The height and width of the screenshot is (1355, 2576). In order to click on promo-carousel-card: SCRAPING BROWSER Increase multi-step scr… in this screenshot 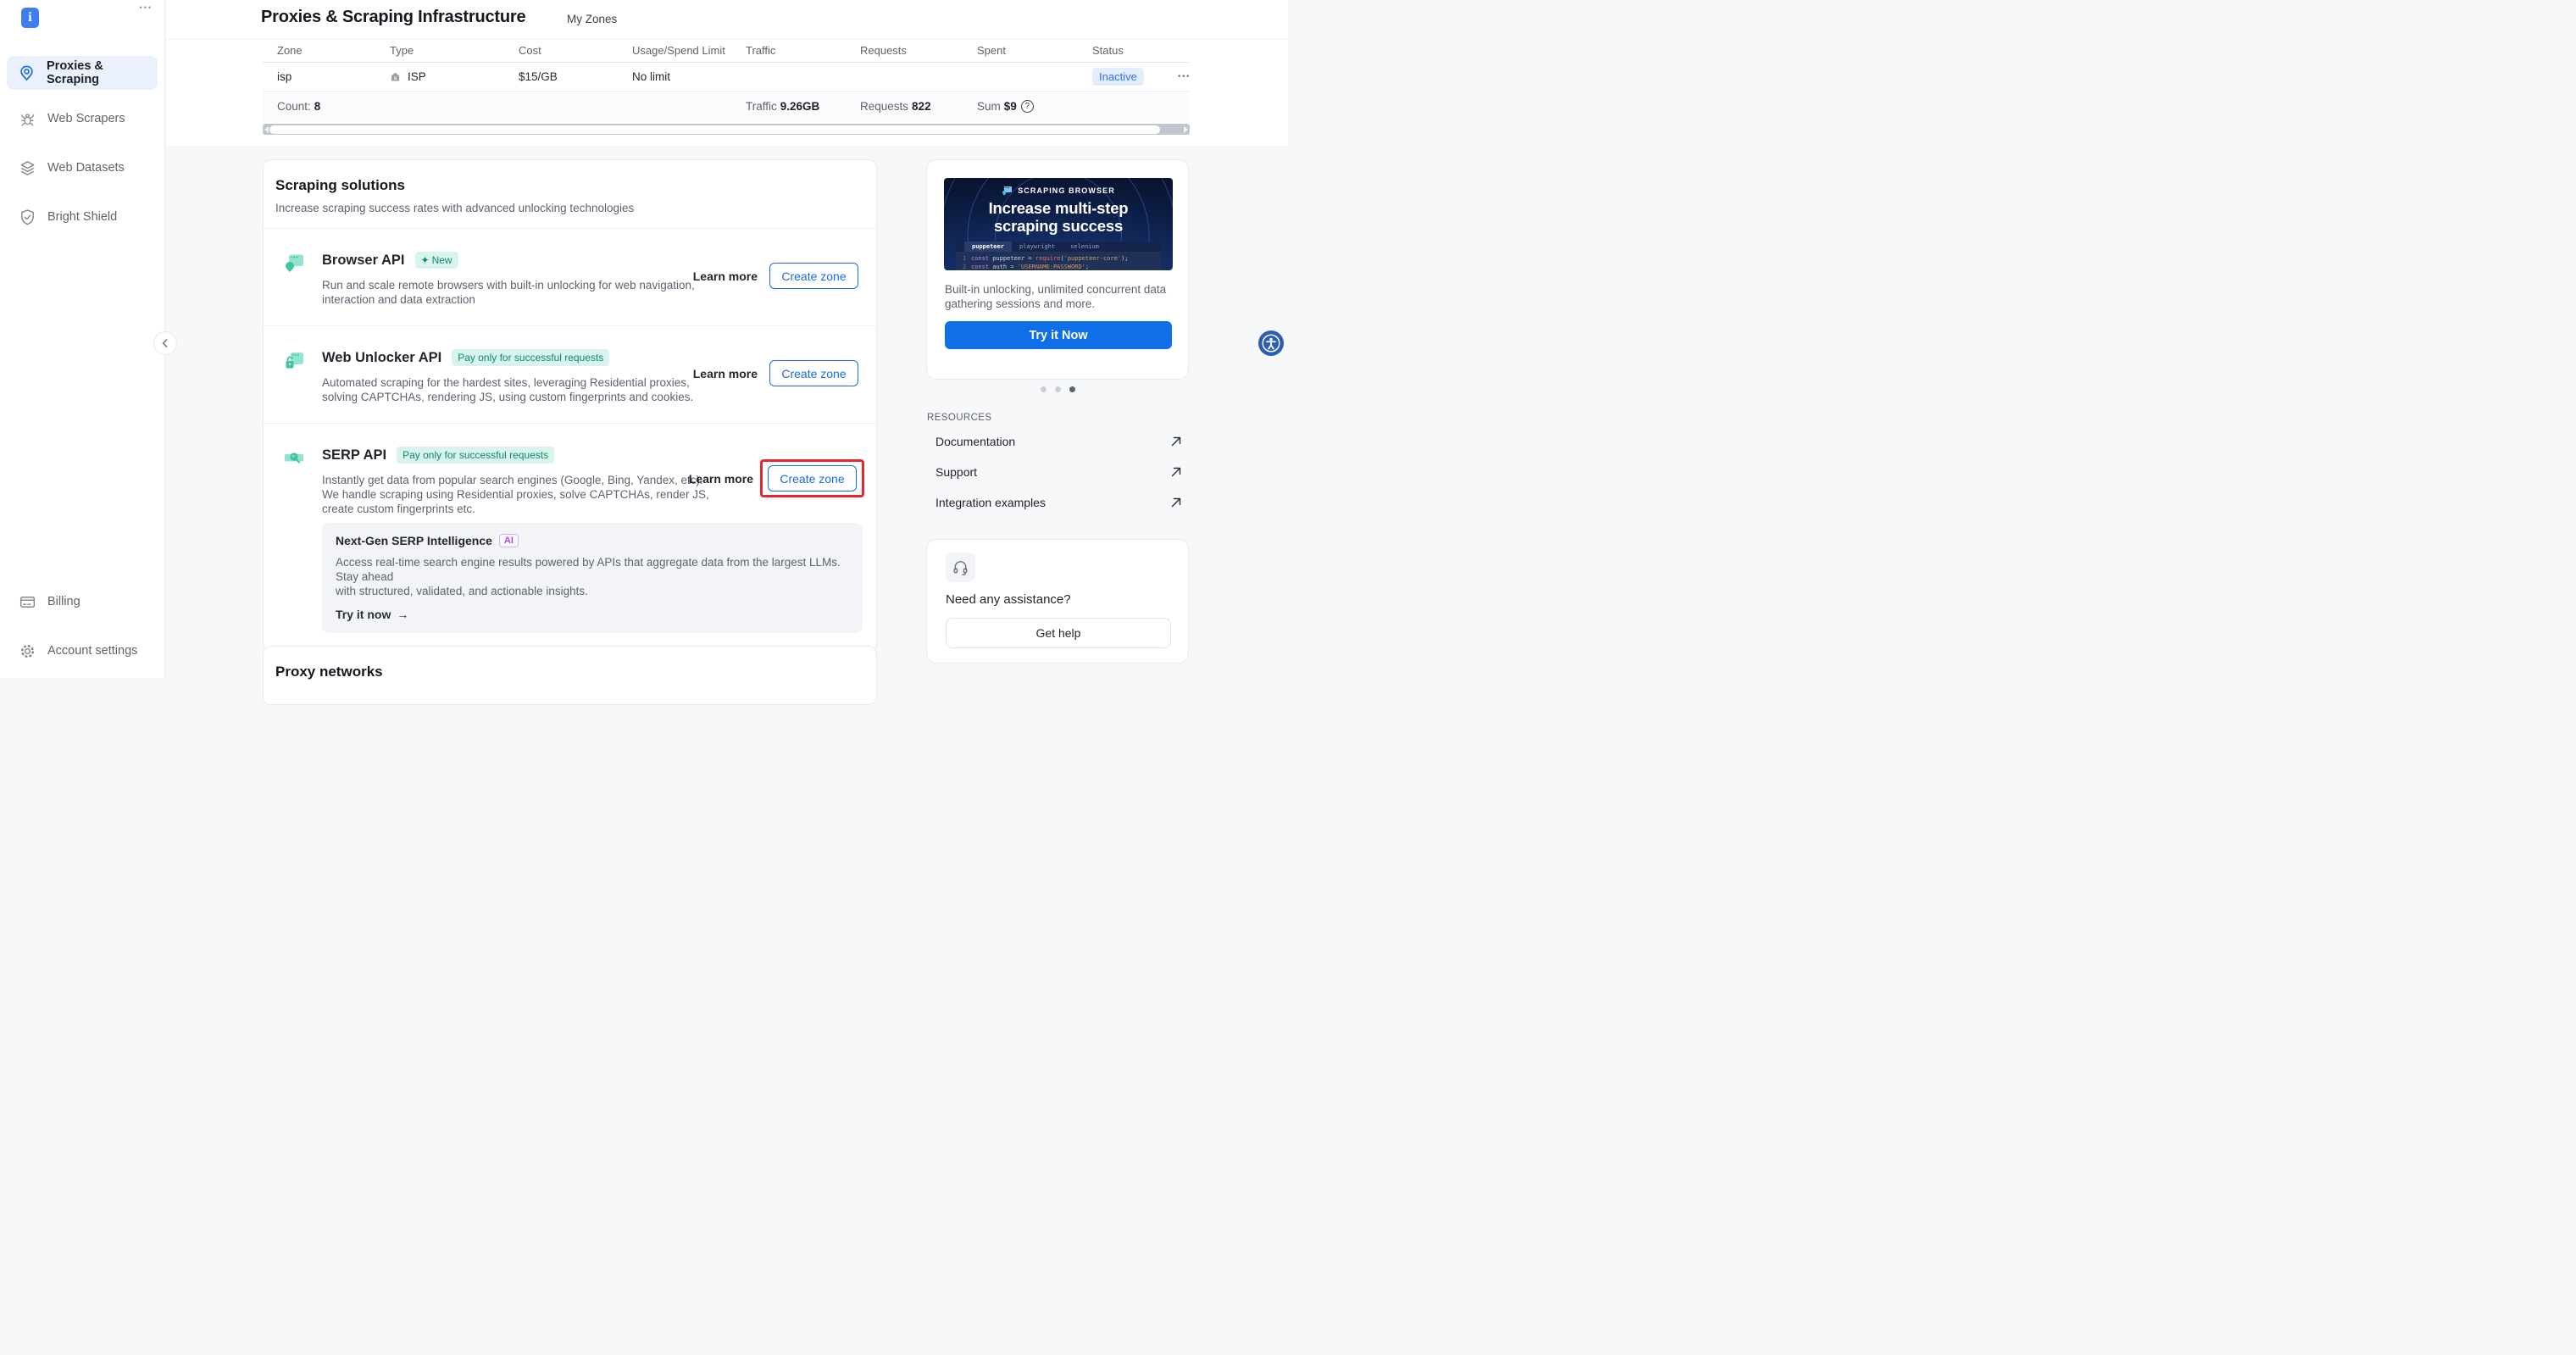, I will do `click(1057, 269)`.